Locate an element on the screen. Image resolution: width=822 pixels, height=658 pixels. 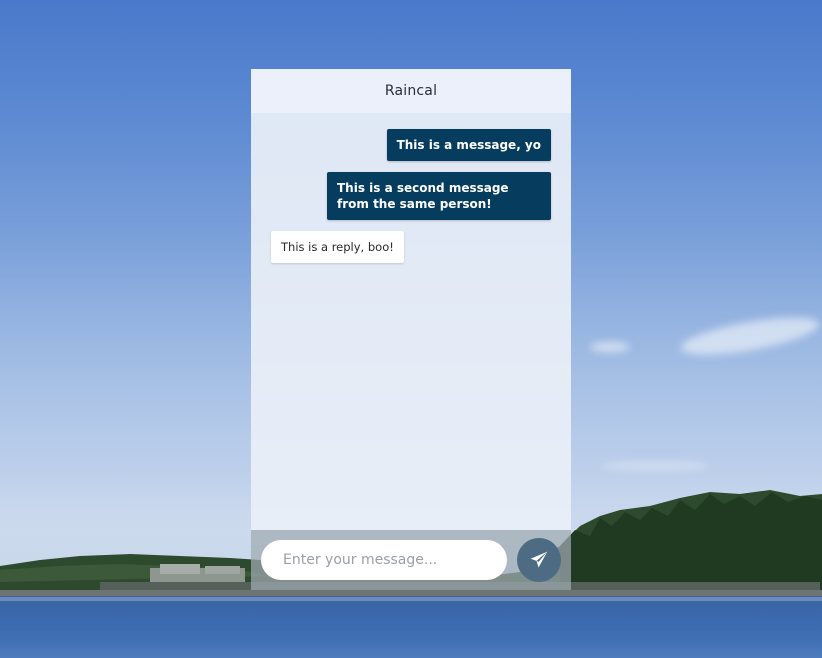
incoming-message: This is a reply, boo! is located at coordinates (337, 247).